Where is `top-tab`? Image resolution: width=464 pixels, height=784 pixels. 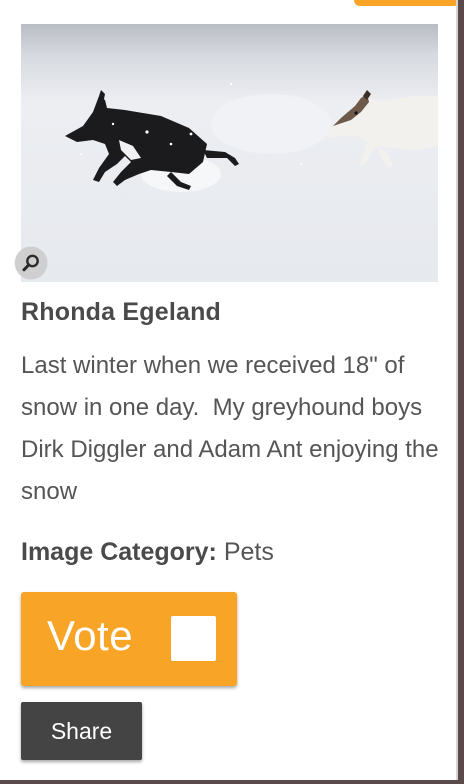 top-tab is located at coordinates (405, 3).